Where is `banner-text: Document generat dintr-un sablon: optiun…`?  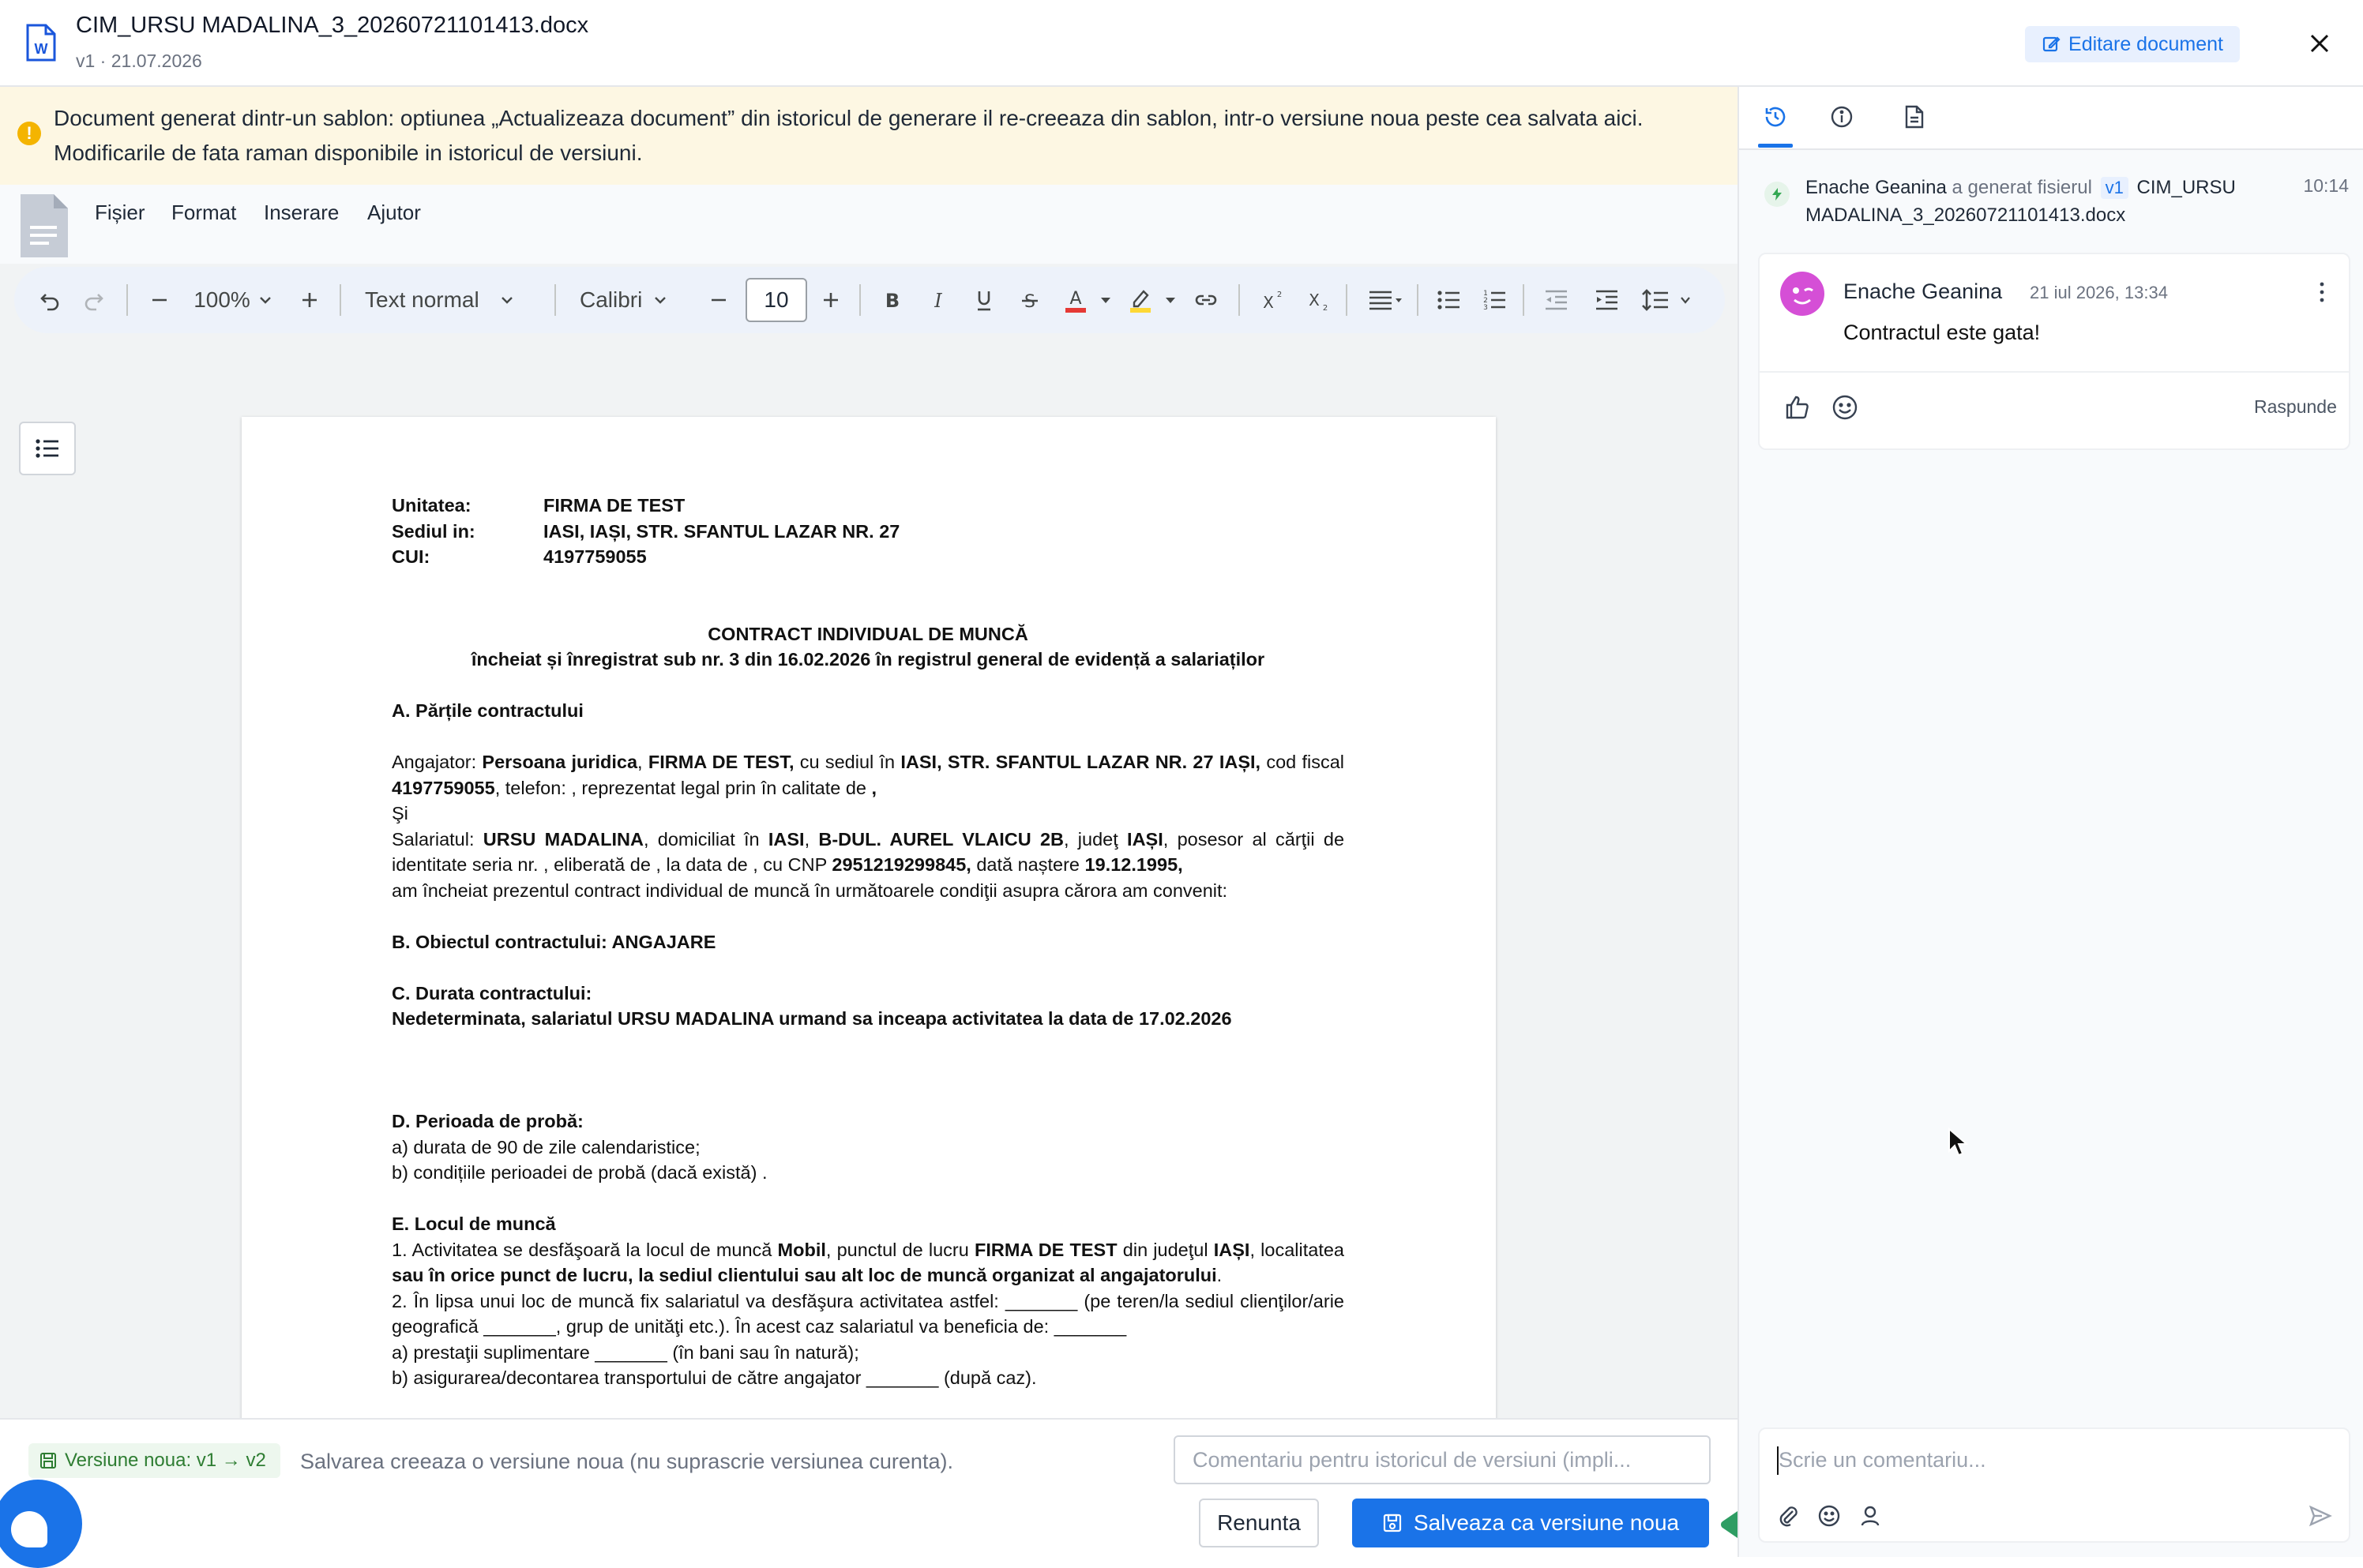 banner-text: Document generat dintr-un sablon: optiun… is located at coordinates (849, 135).